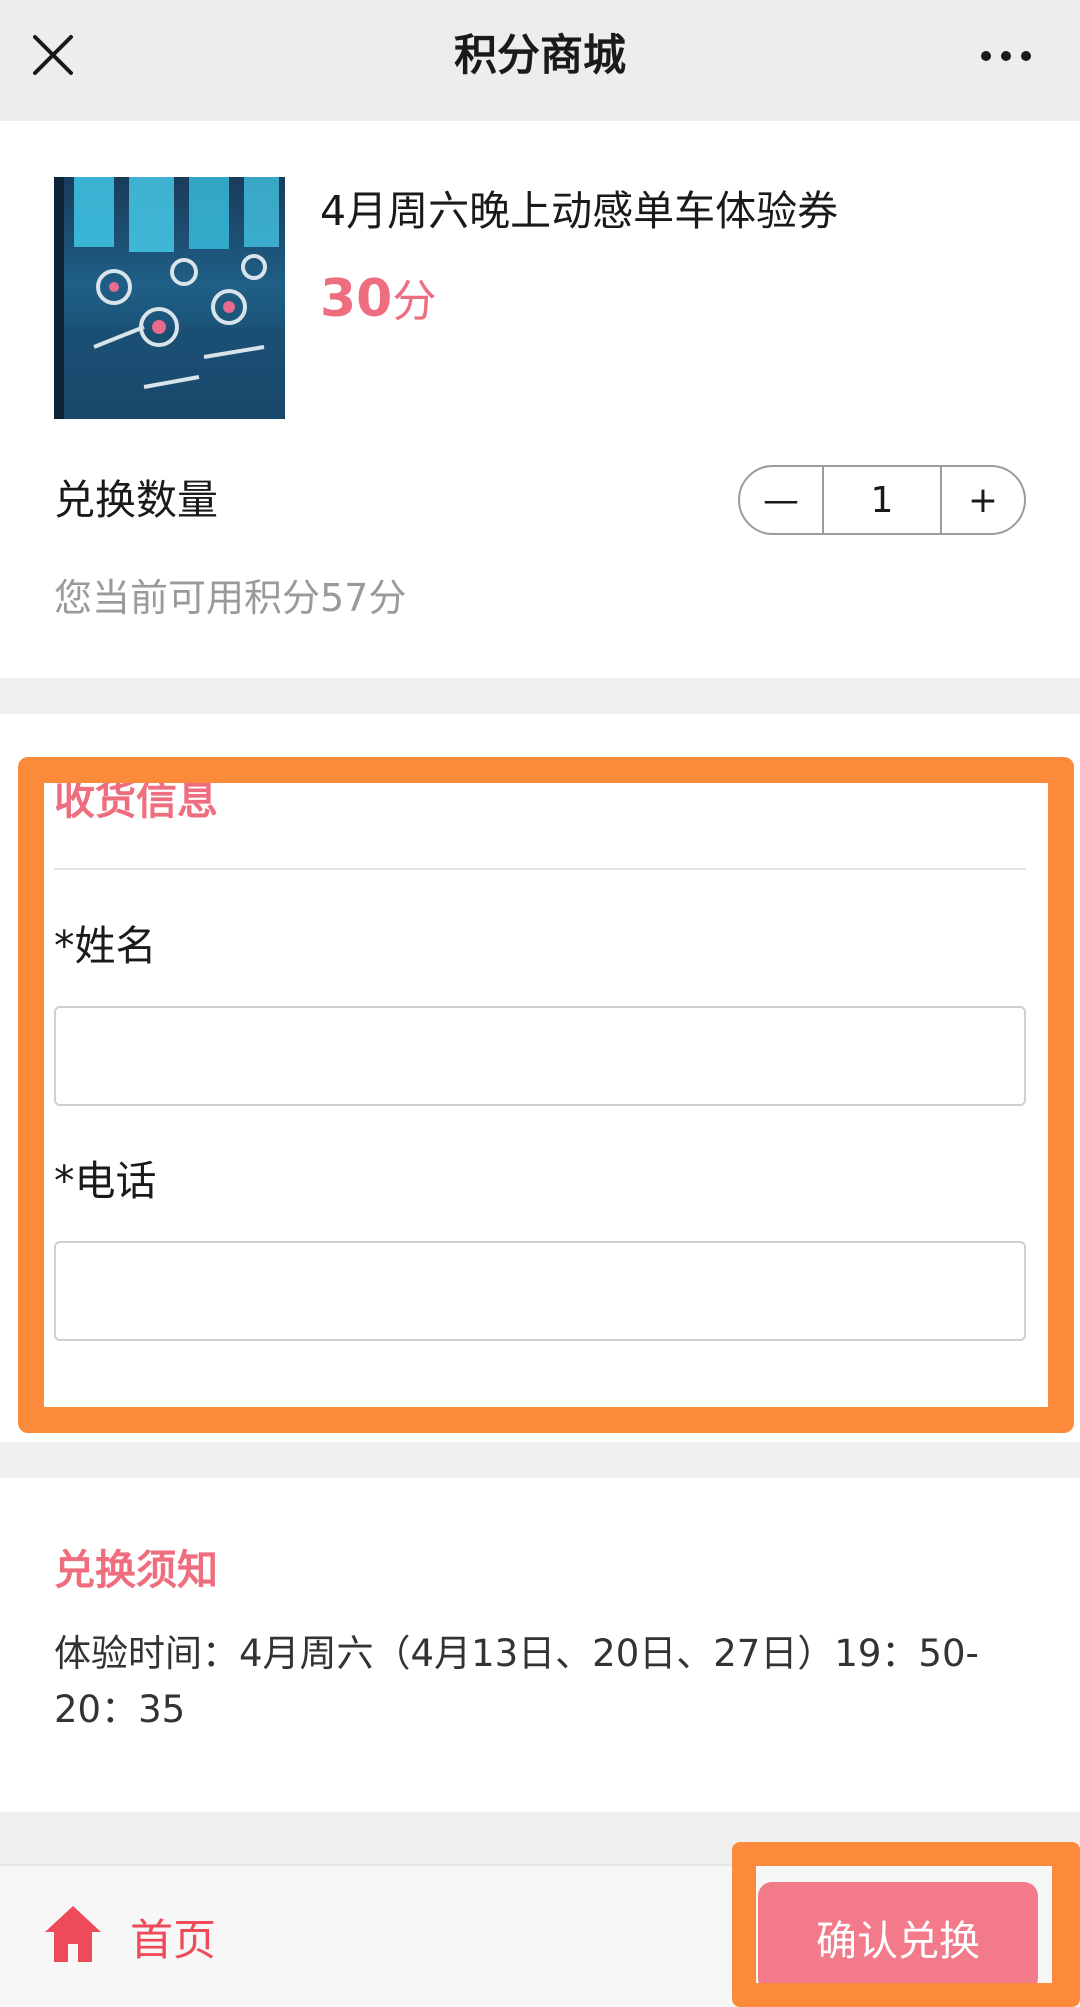  I want to click on home-icon, so click(73, 1934).